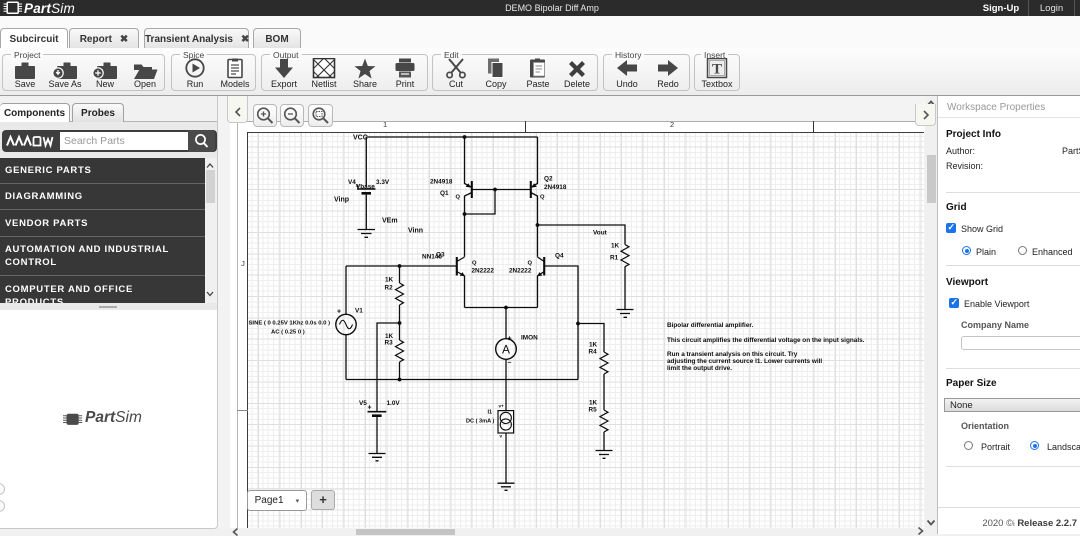 This screenshot has height=536, width=1080. I want to click on svg-text: Vinp, so click(341, 200).